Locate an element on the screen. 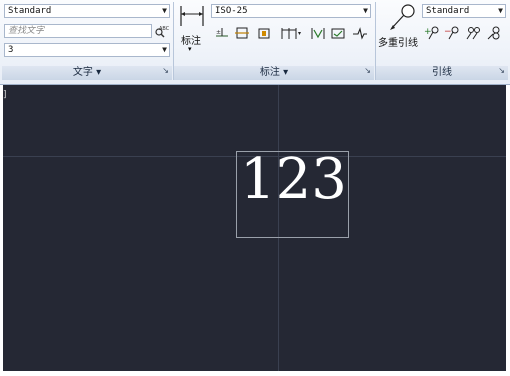 The image size is (510, 376). adjust-space-icon is located at coordinates (318, 33).